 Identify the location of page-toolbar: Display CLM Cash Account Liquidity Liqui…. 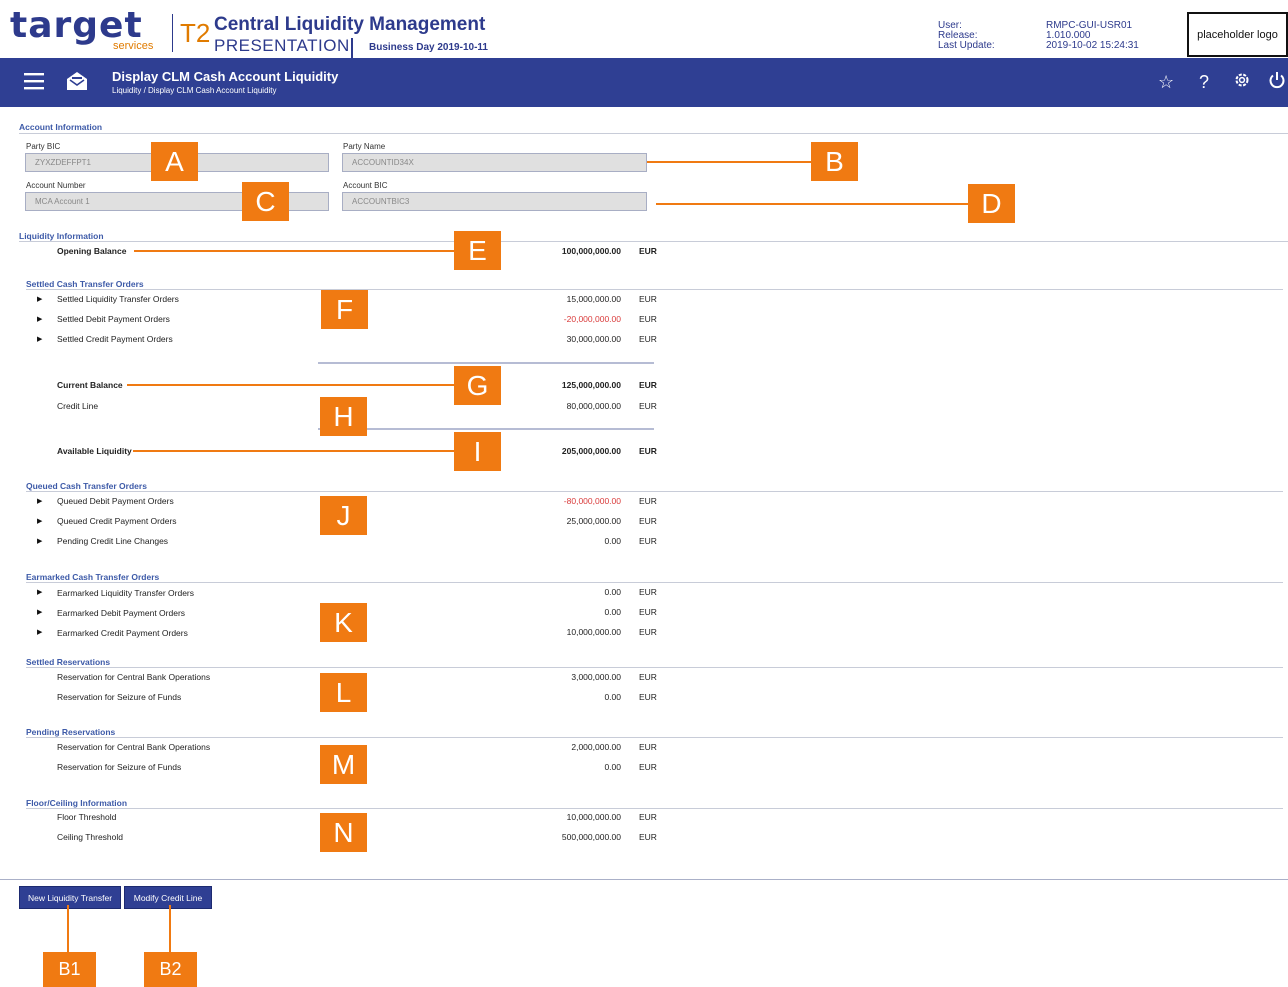
(644, 82).